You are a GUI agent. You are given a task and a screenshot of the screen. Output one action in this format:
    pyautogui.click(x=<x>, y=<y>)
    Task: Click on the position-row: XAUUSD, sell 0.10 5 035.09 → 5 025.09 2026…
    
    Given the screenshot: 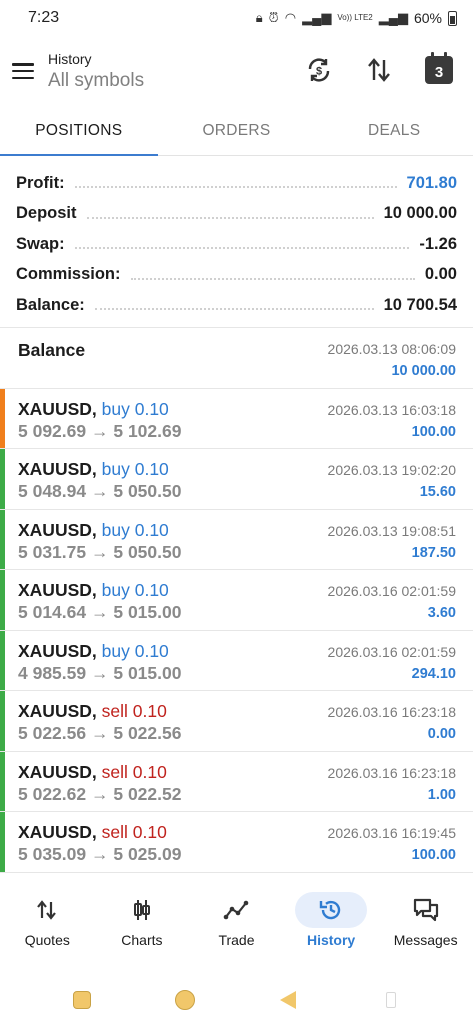 What is the action you would take?
    pyautogui.click(x=236, y=842)
    